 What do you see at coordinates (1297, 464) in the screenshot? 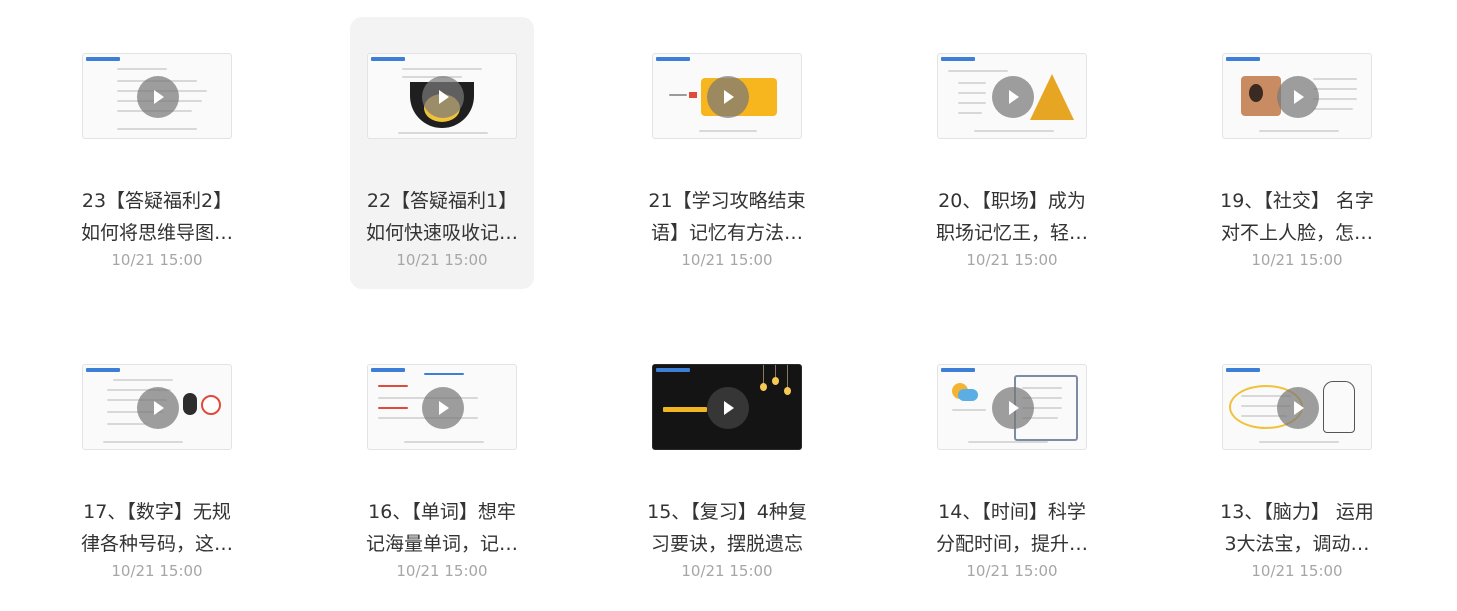
I see `video-card: 13、【脑力】 运用3大法宝，调动大脑 10/21 15:00` at bounding box center [1297, 464].